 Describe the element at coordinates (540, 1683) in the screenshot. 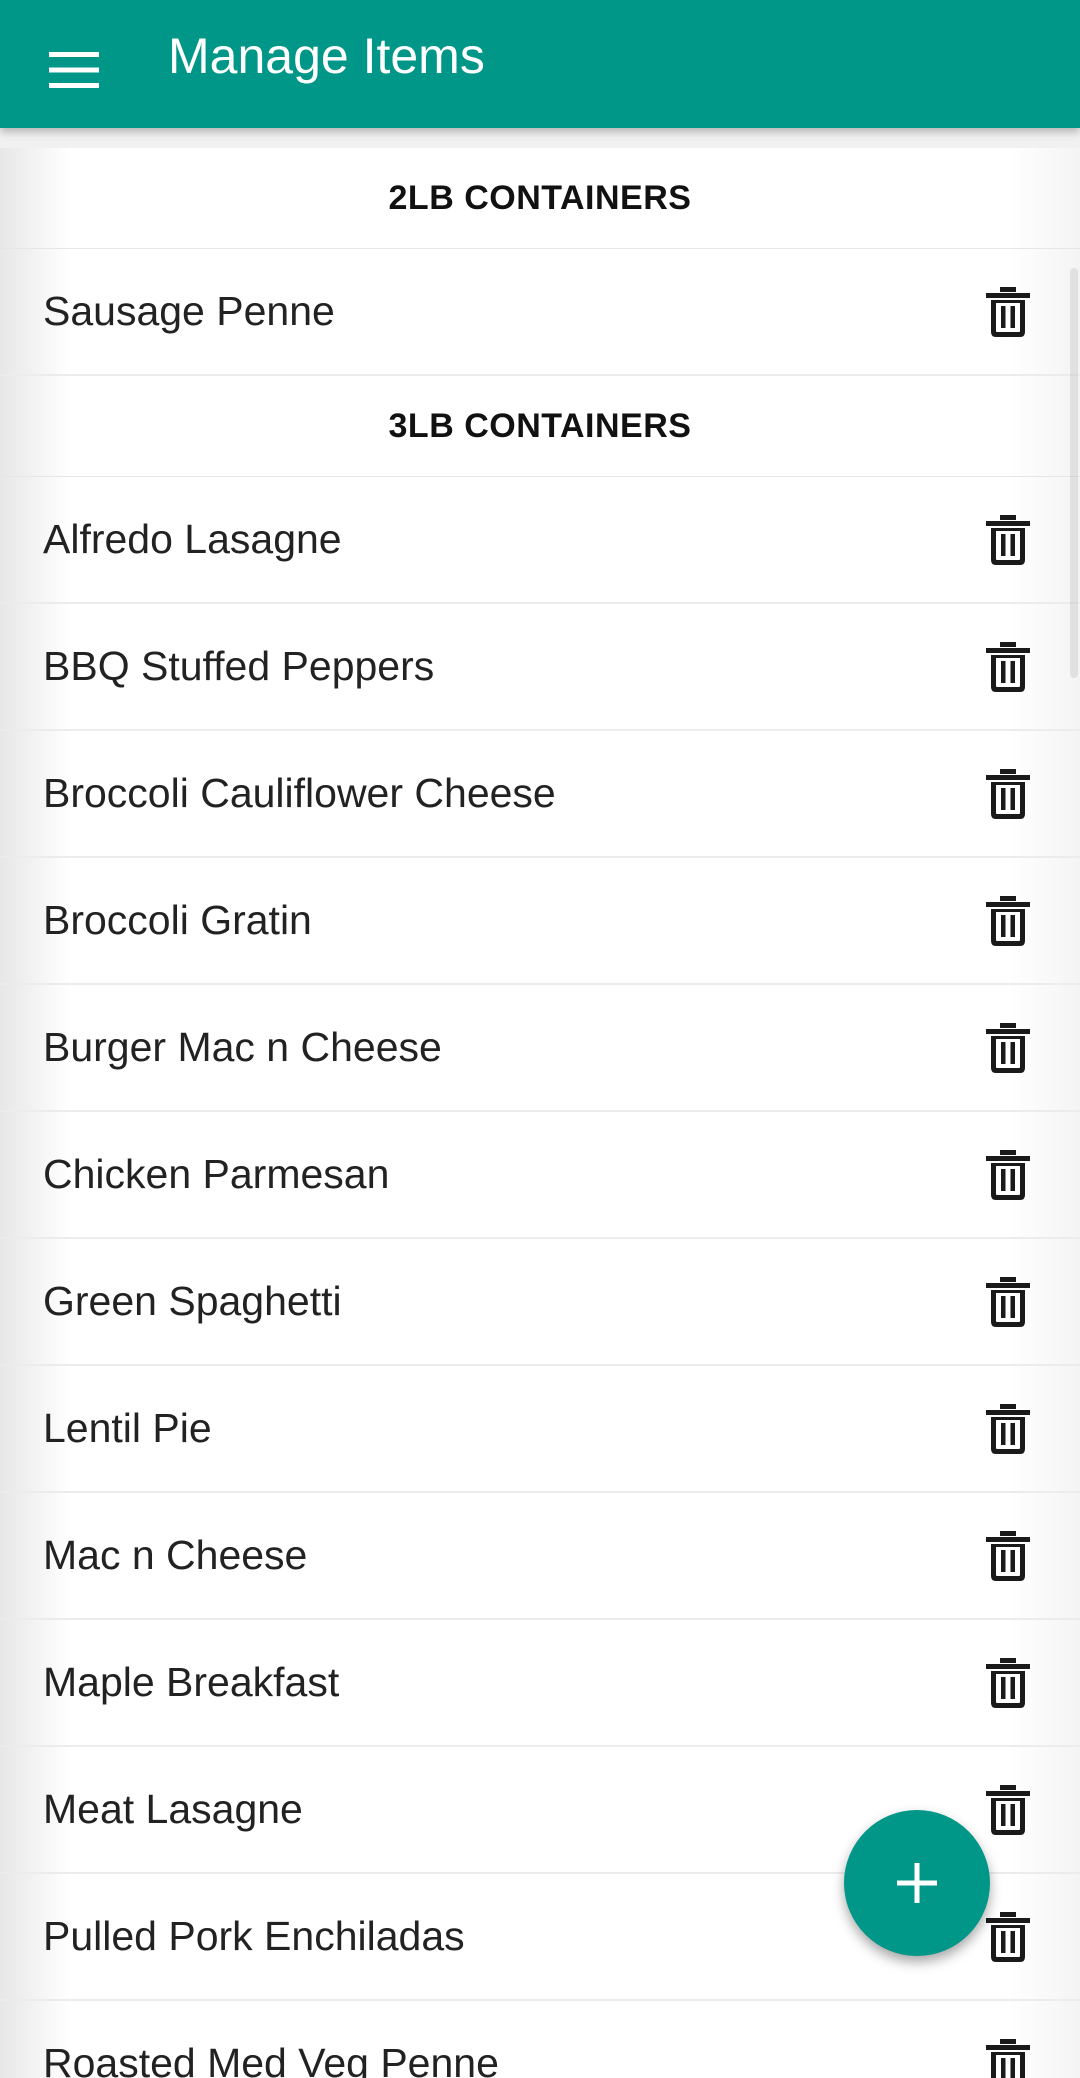

I see `list-item: Maple Breakfast` at that location.